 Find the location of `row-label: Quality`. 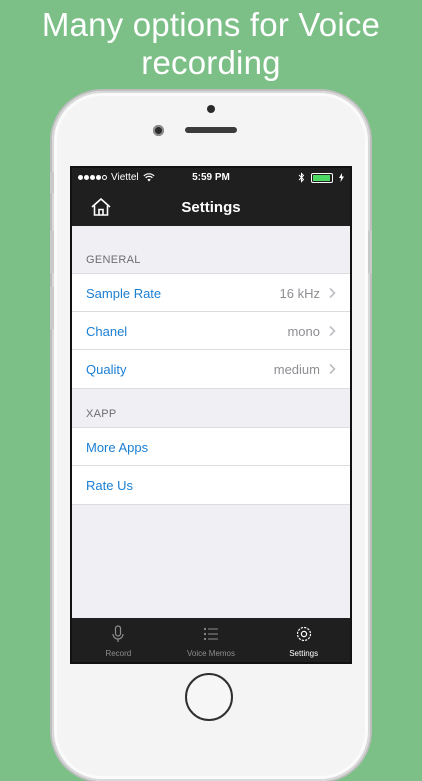

row-label: Quality is located at coordinates (106, 369).